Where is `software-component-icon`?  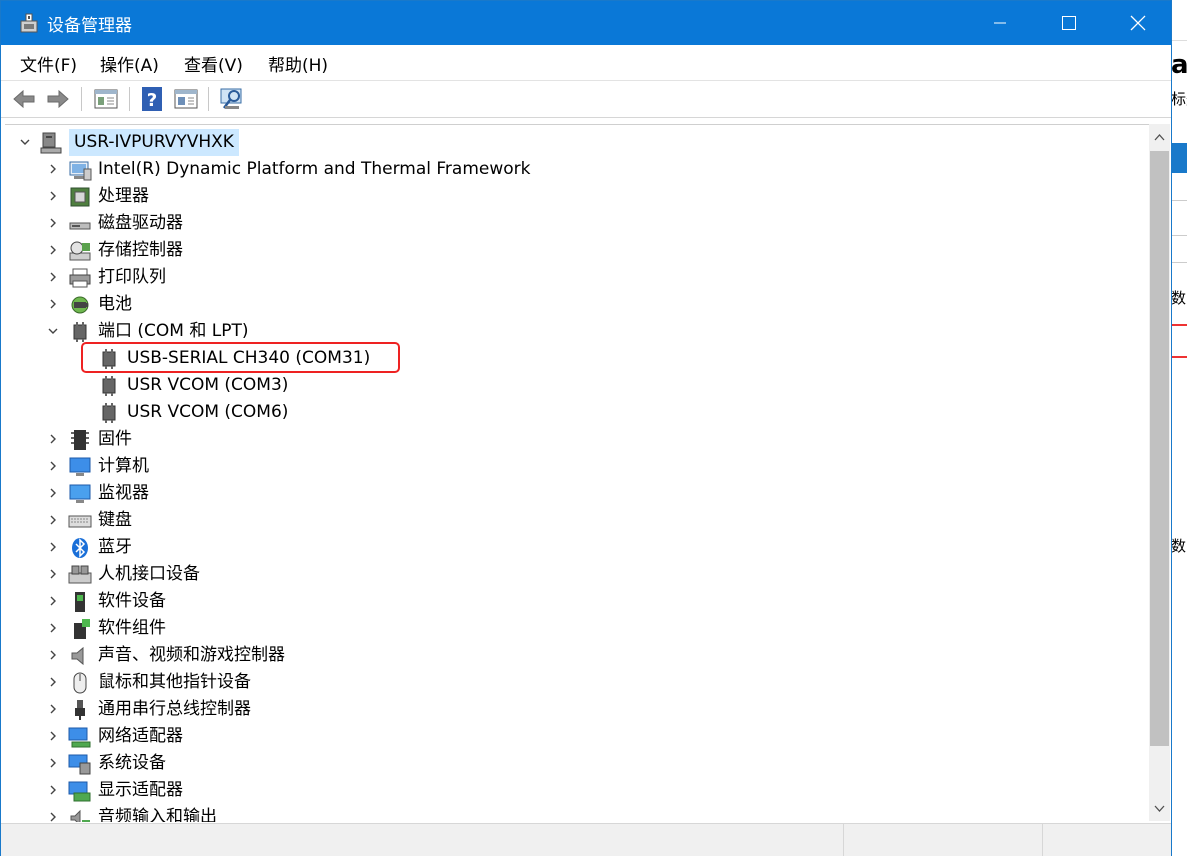
software-component-icon is located at coordinates (82, 628).